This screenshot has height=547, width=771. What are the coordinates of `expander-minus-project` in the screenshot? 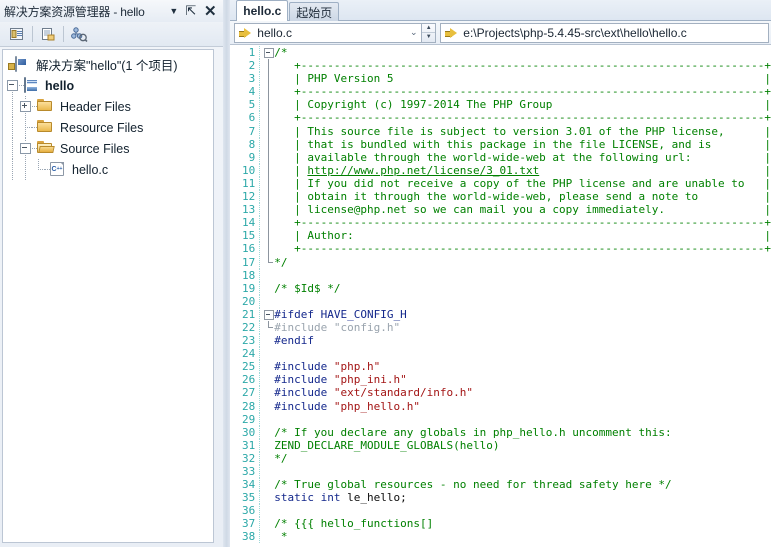 It's located at (12, 85).